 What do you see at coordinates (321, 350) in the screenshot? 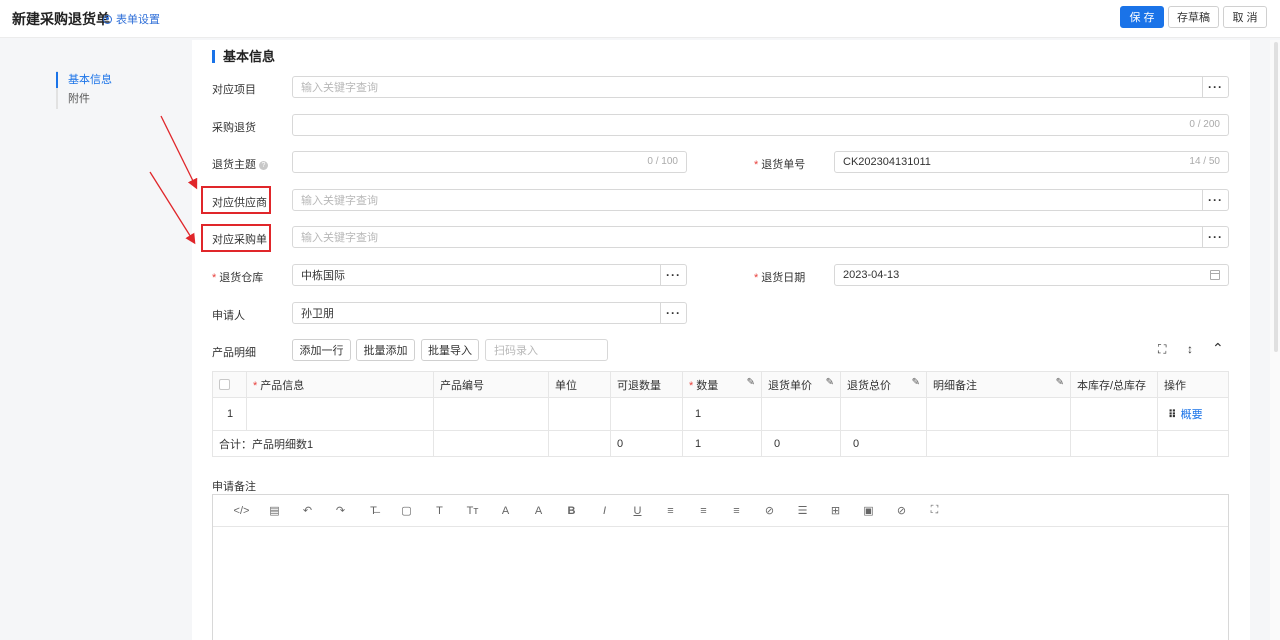
I see `add-row-button: 添加一行` at bounding box center [321, 350].